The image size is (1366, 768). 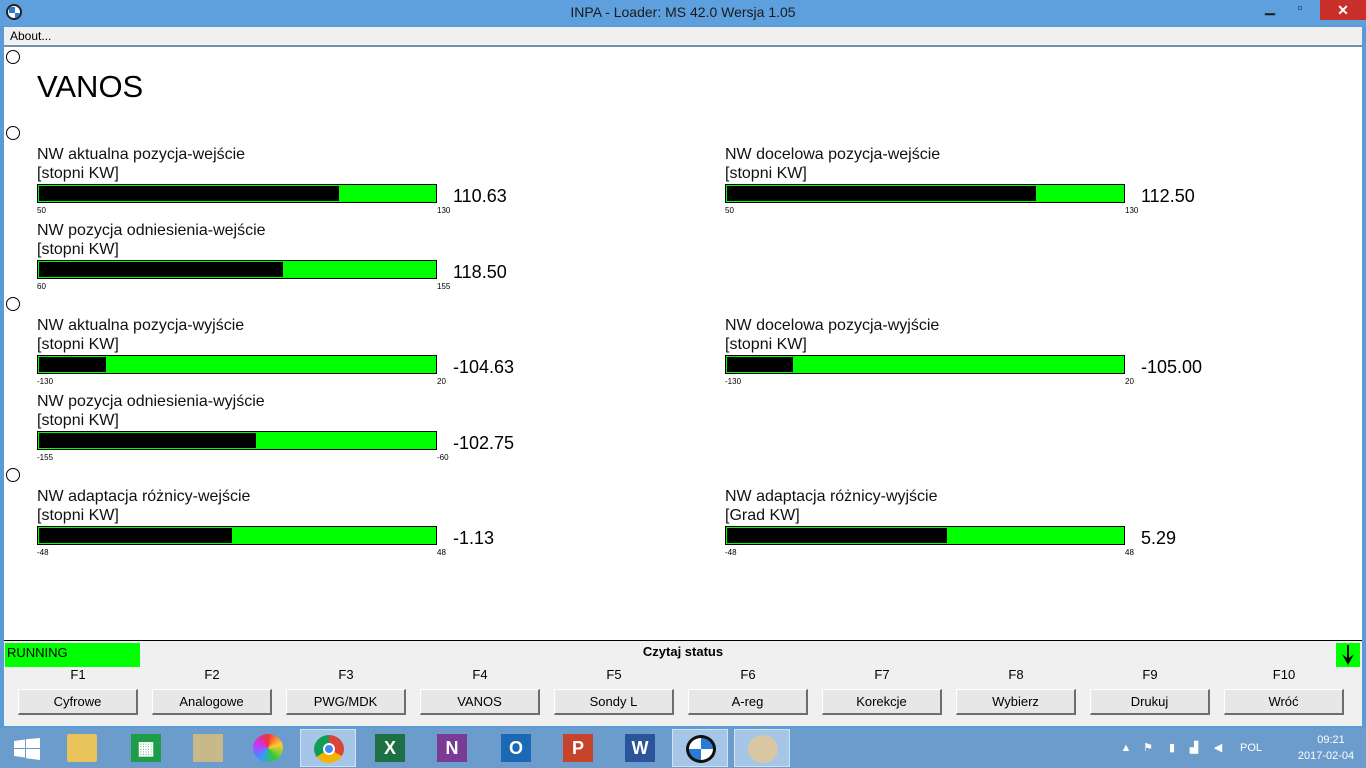 What do you see at coordinates (28, 748) in the screenshot?
I see `windows-start-icon` at bounding box center [28, 748].